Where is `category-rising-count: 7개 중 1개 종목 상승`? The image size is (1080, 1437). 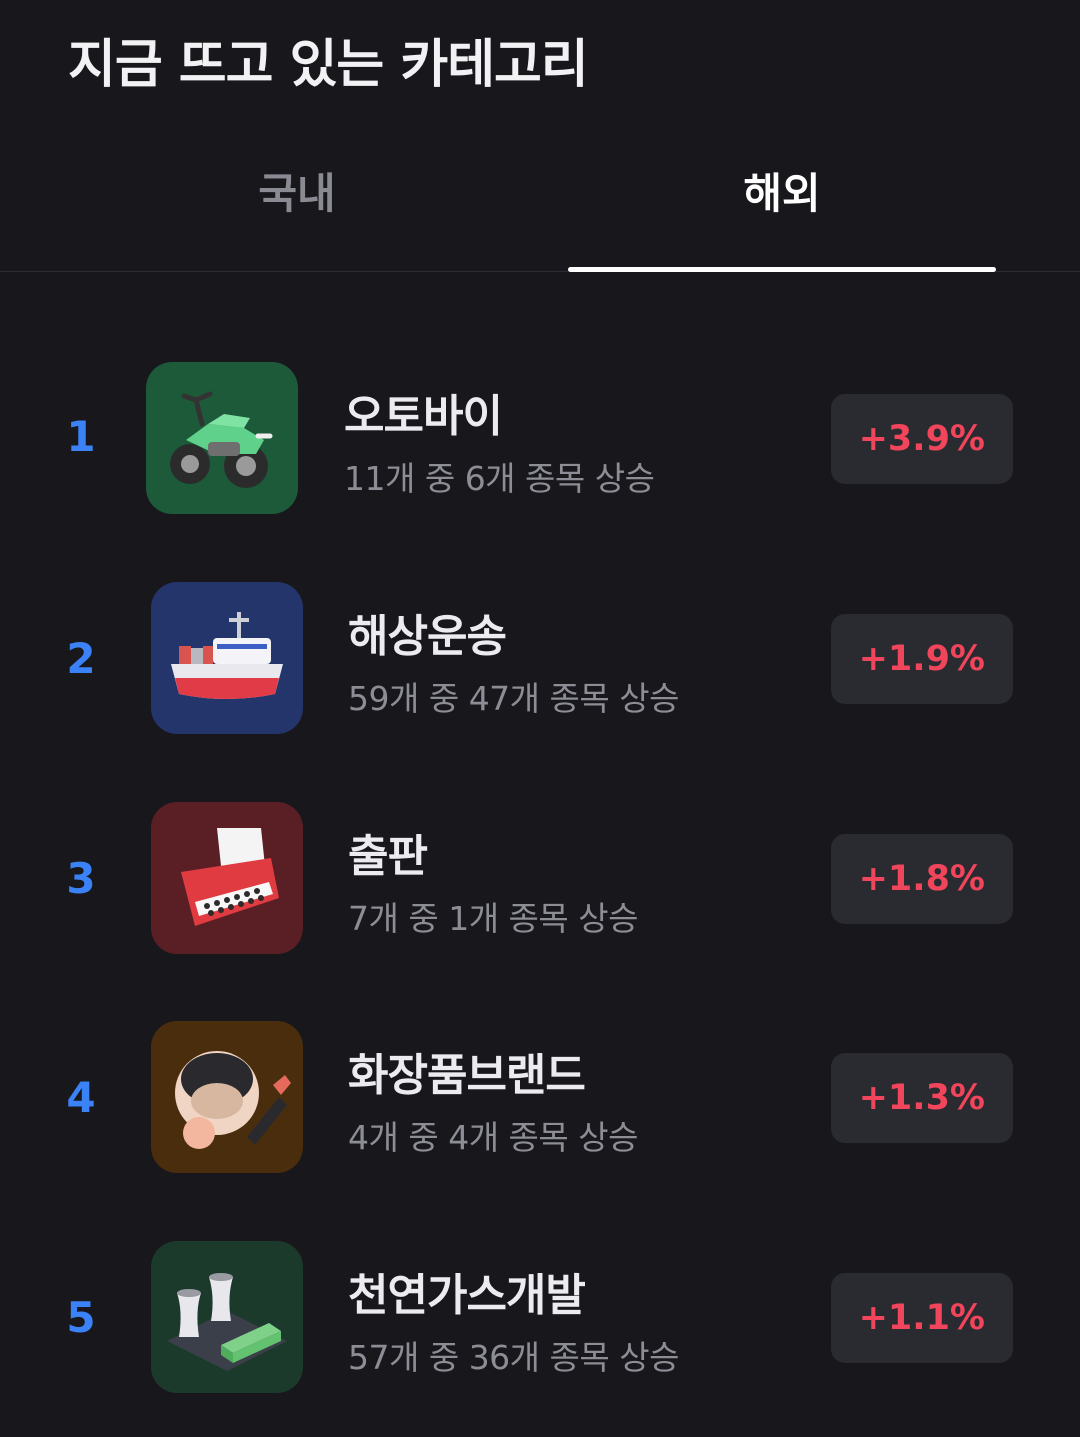 category-rising-count: 7개 중 1개 종목 상승 is located at coordinates (493, 918).